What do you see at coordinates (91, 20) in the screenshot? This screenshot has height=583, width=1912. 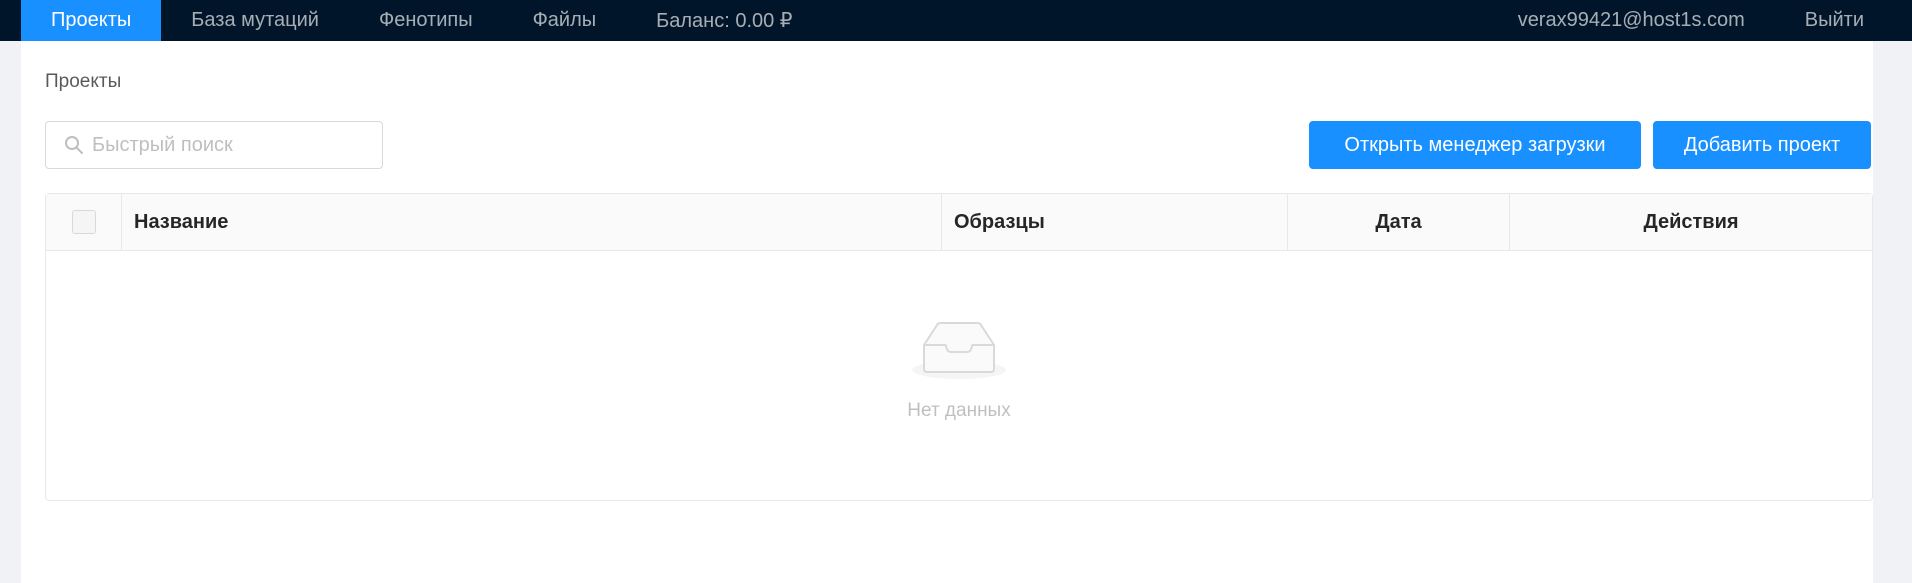 I see `nav-item-projects: Проекты` at bounding box center [91, 20].